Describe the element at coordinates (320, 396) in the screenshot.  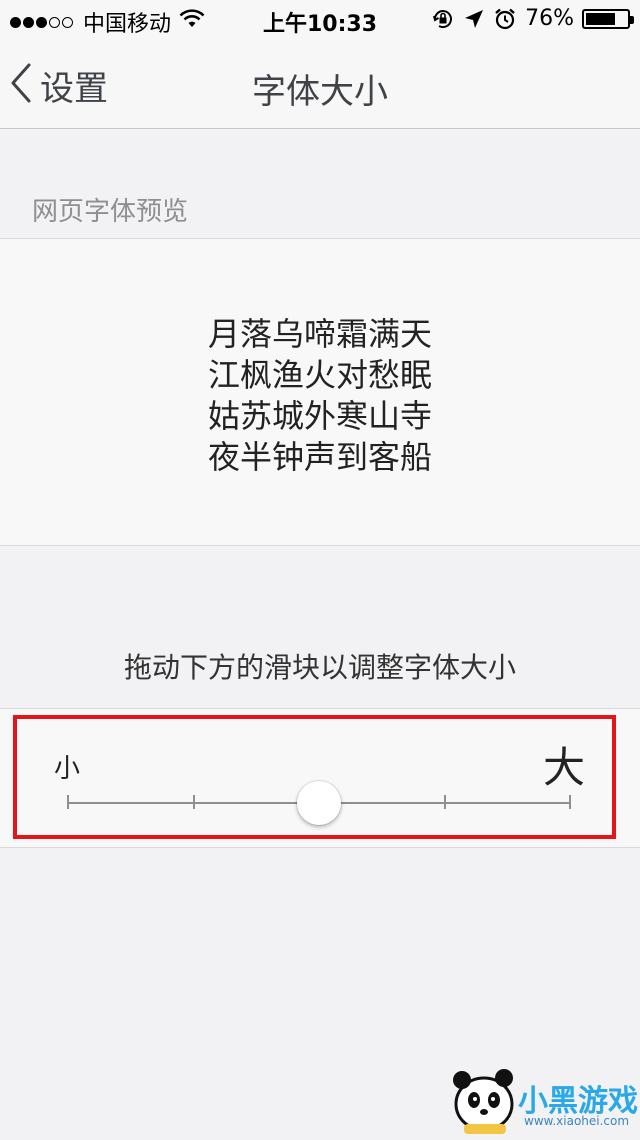
I see `preview-poem: 月落乌啼霜满天 江枫渔火对愁眠 姑苏城外寒山寺 夜半钟声到客船` at that location.